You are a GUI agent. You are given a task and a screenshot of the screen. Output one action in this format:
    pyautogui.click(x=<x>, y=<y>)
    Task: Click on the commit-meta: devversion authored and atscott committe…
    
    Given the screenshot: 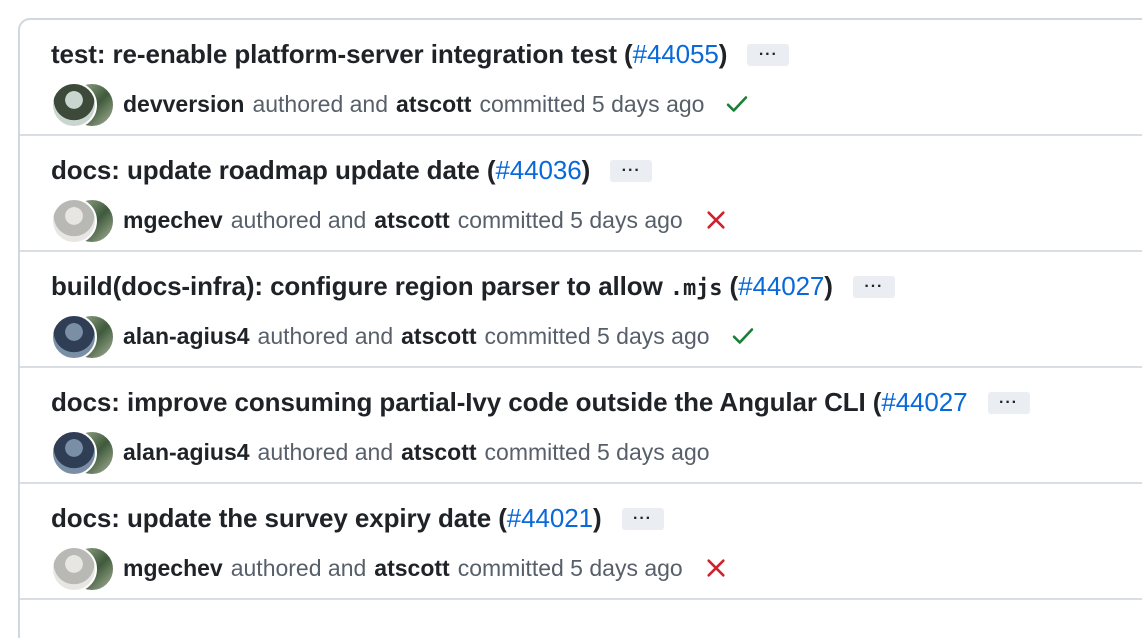 What is the action you would take?
    pyautogui.click(x=400, y=105)
    